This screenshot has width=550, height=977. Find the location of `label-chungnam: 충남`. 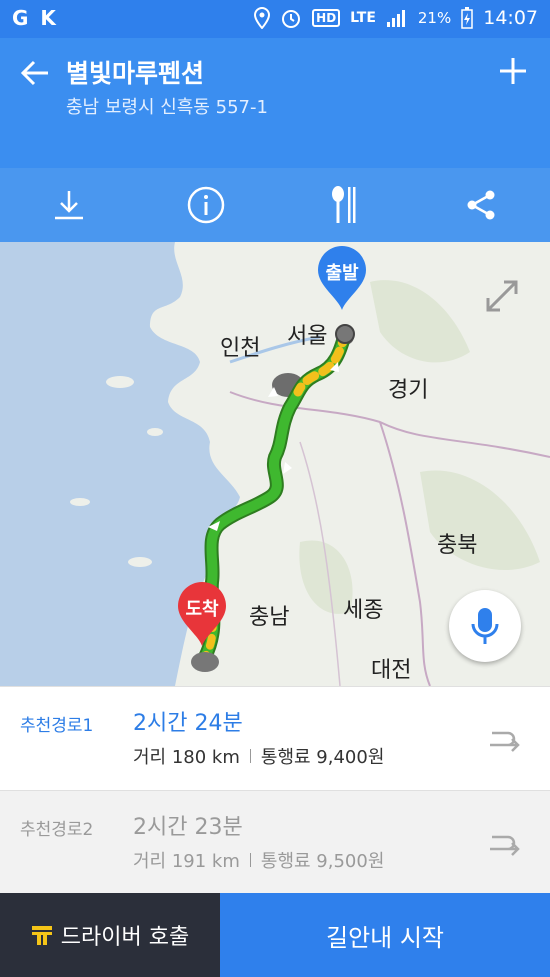

label-chungnam: 충남 is located at coordinates (269, 617).